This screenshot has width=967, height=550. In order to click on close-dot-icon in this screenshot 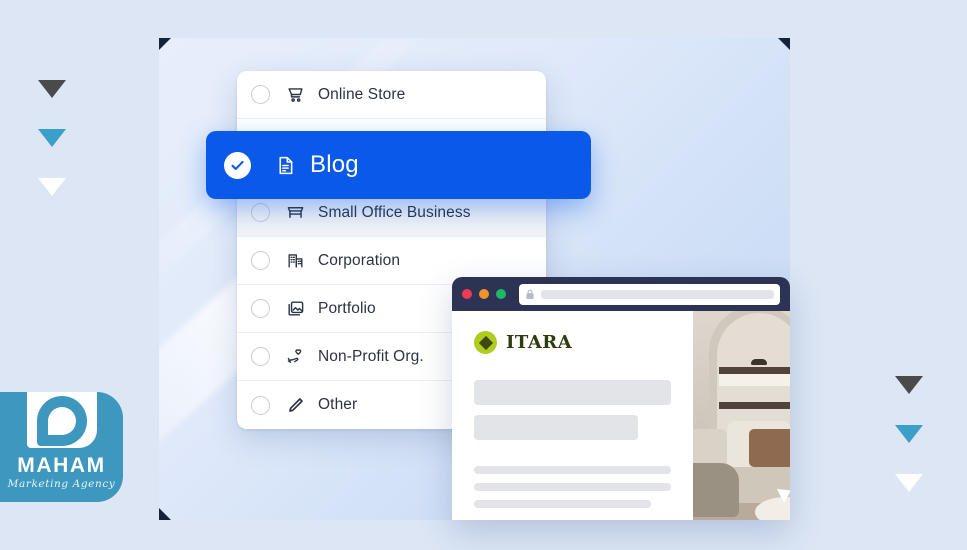, I will do `click(467, 294)`.